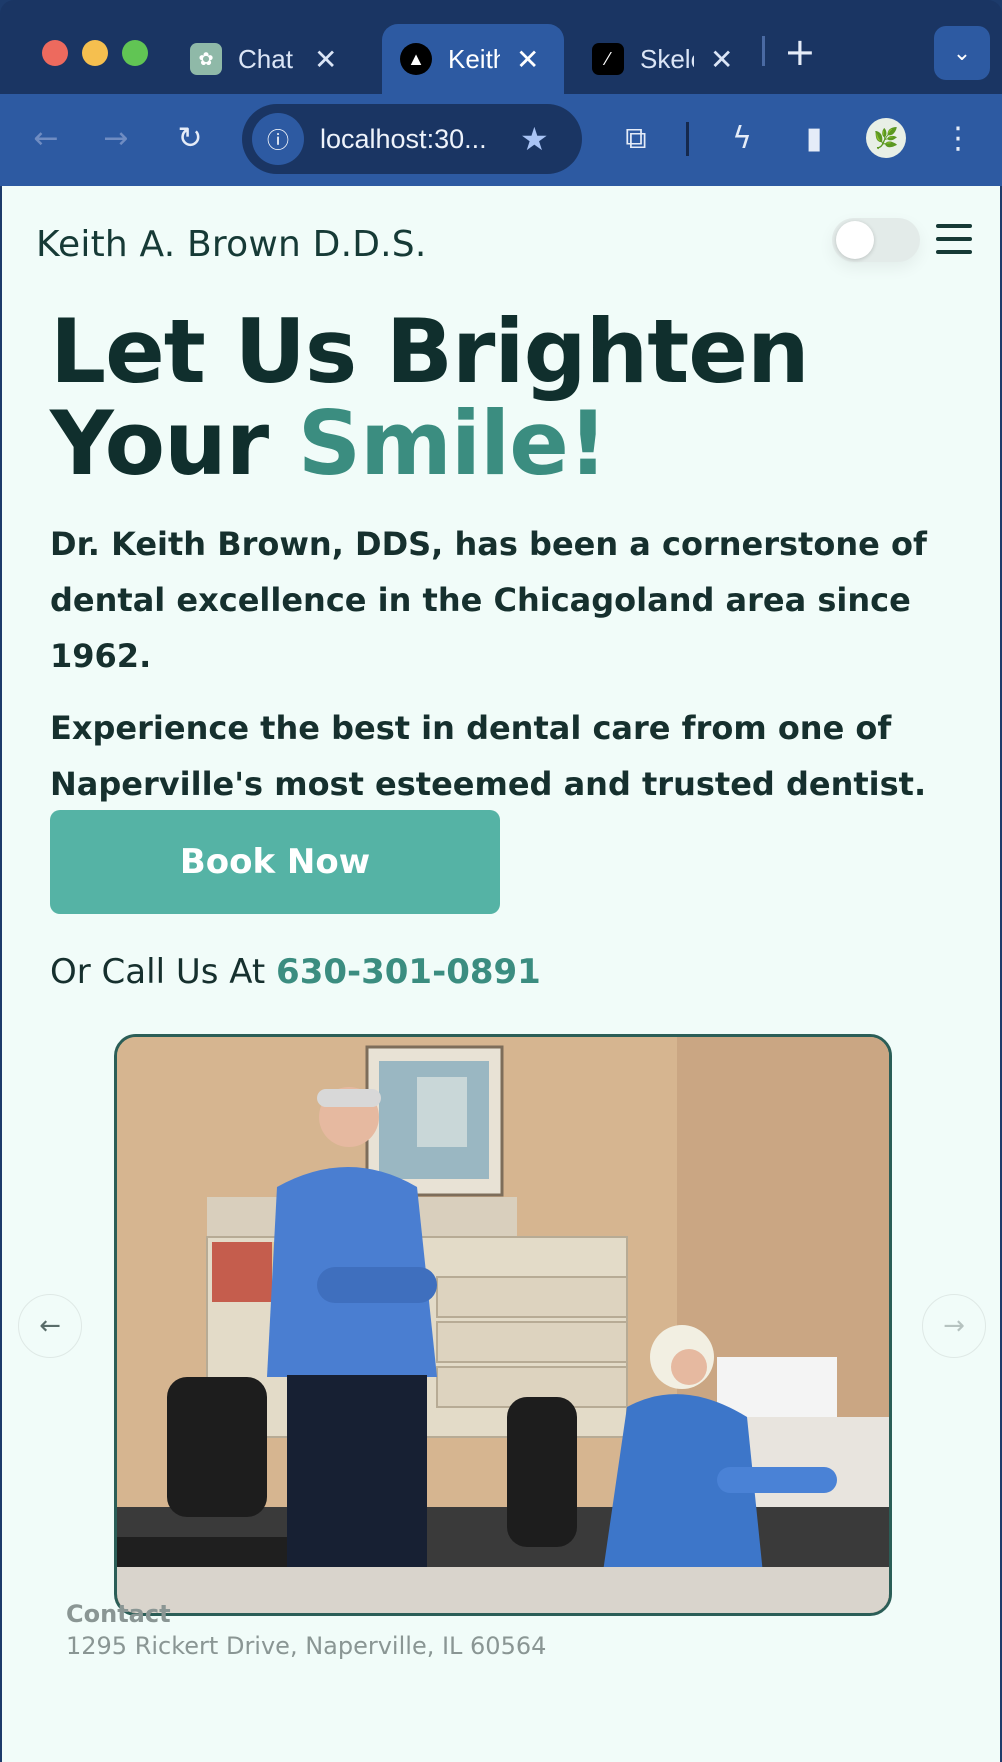 This screenshot has height=1762, width=1002. I want to click on tab-separator, so click(763, 51).